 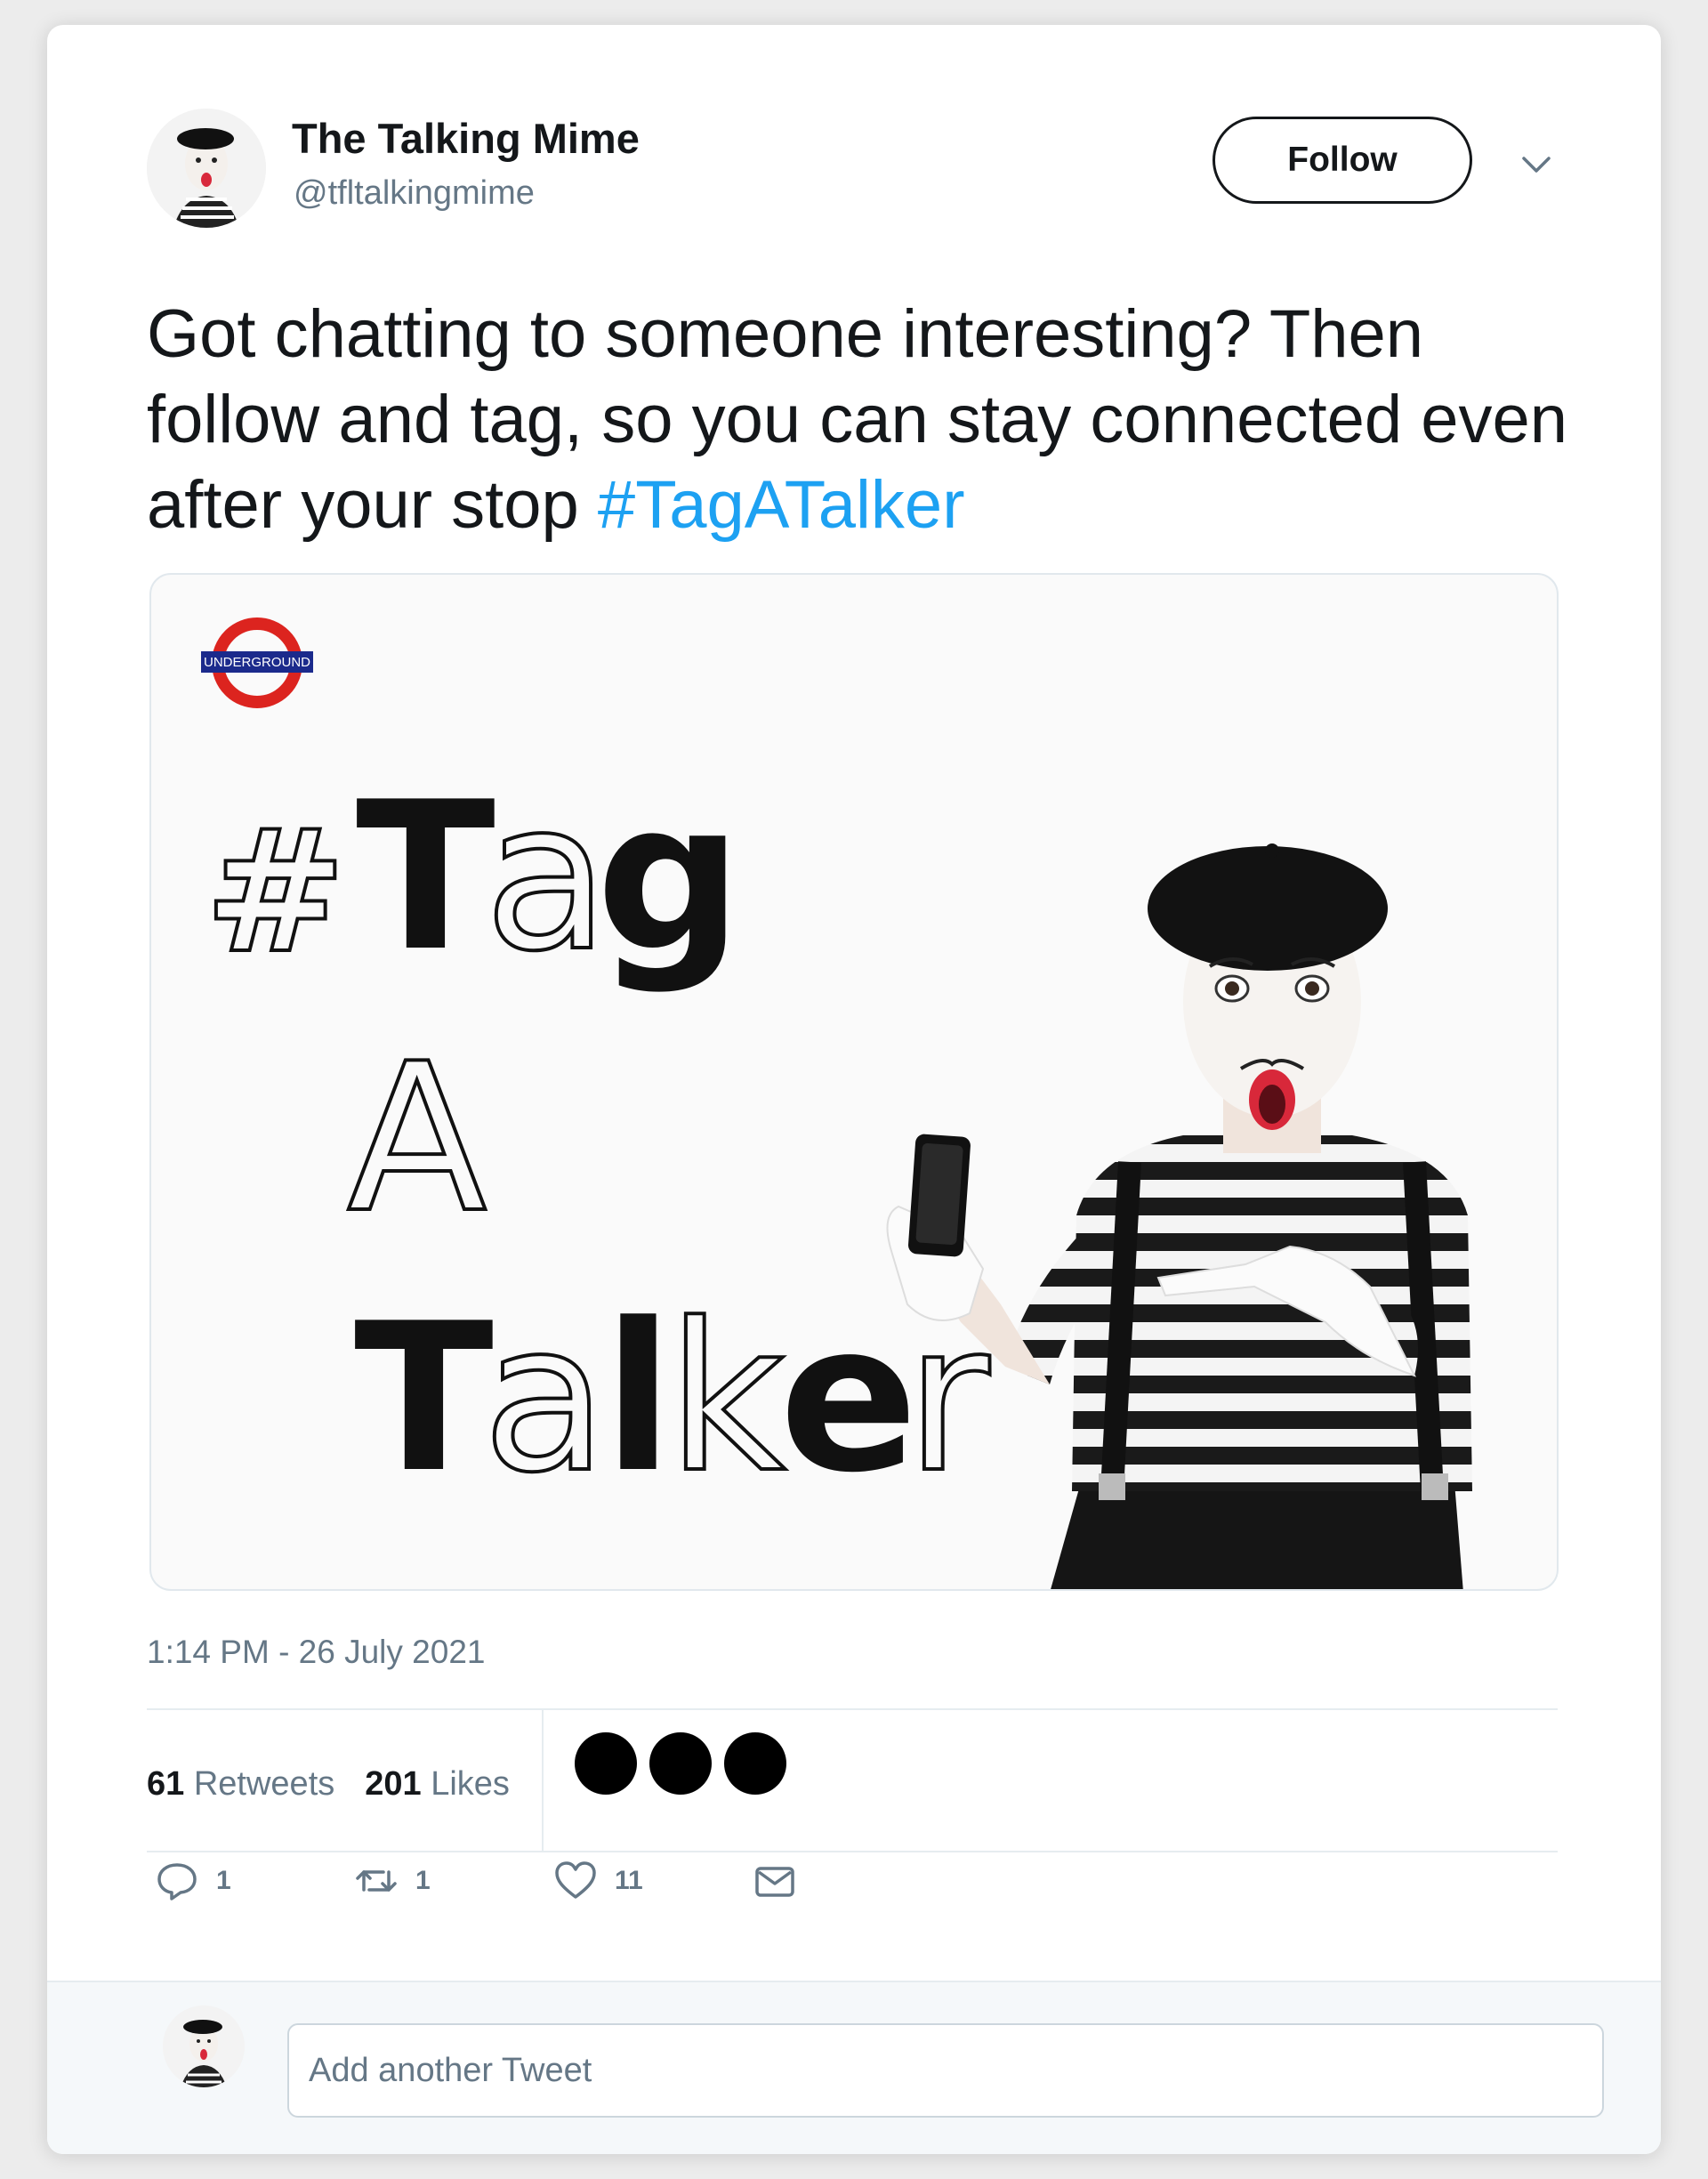 I want to click on promo-talker-k: k, so click(x=726, y=1399).